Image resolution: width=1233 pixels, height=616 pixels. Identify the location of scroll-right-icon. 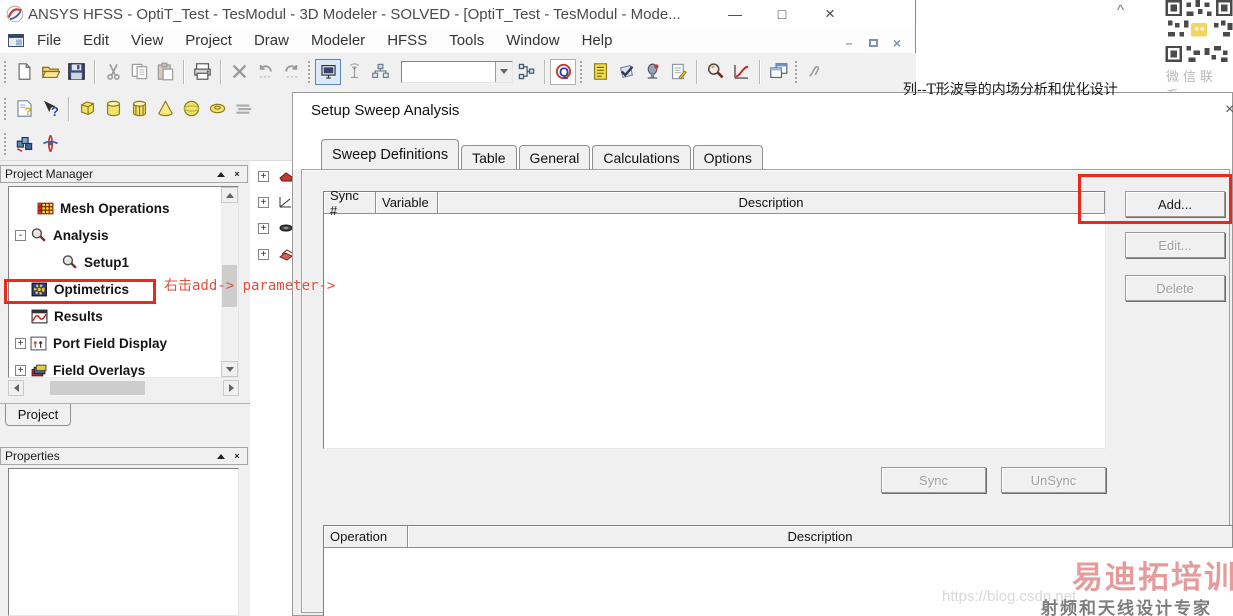
(231, 388).